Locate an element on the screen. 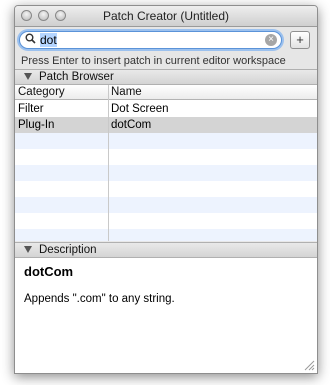 The image size is (330, 385). search-query: dot is located at coordinates (48, 40).